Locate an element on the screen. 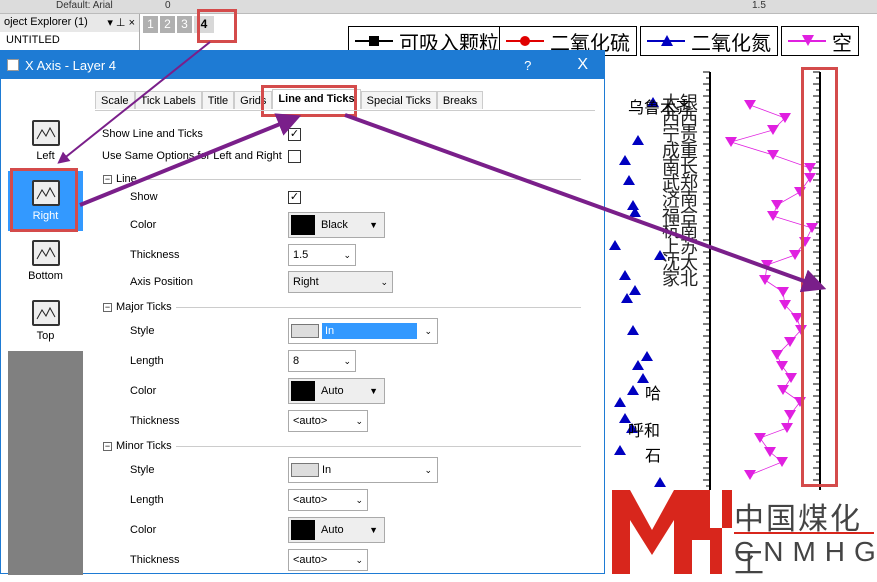  legend-item: 二氧化氮 is located at coordinates (709, 41).